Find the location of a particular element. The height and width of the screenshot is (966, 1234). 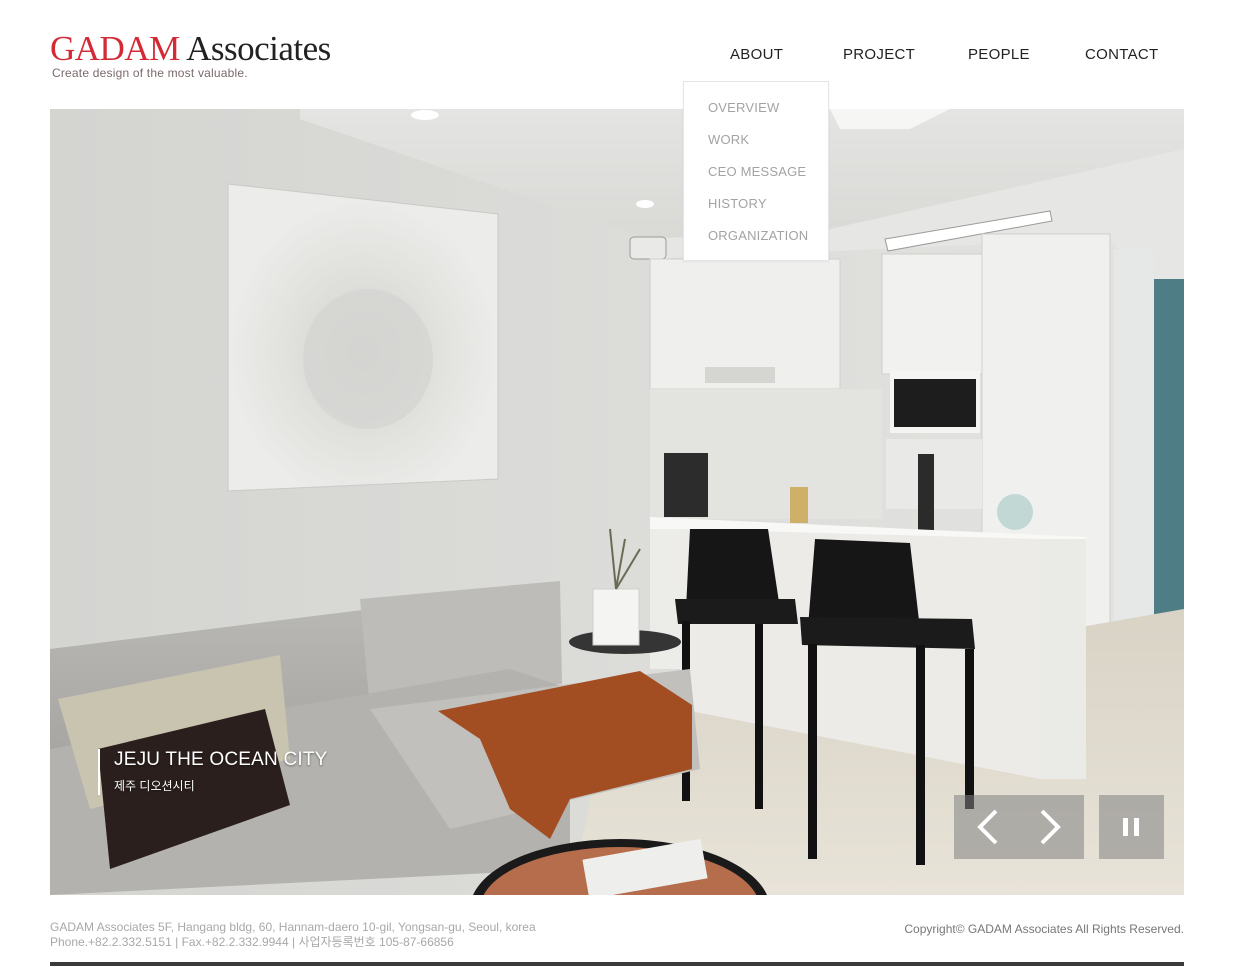

nav-item-project: PROJECT is located at coordinates (879, 54).